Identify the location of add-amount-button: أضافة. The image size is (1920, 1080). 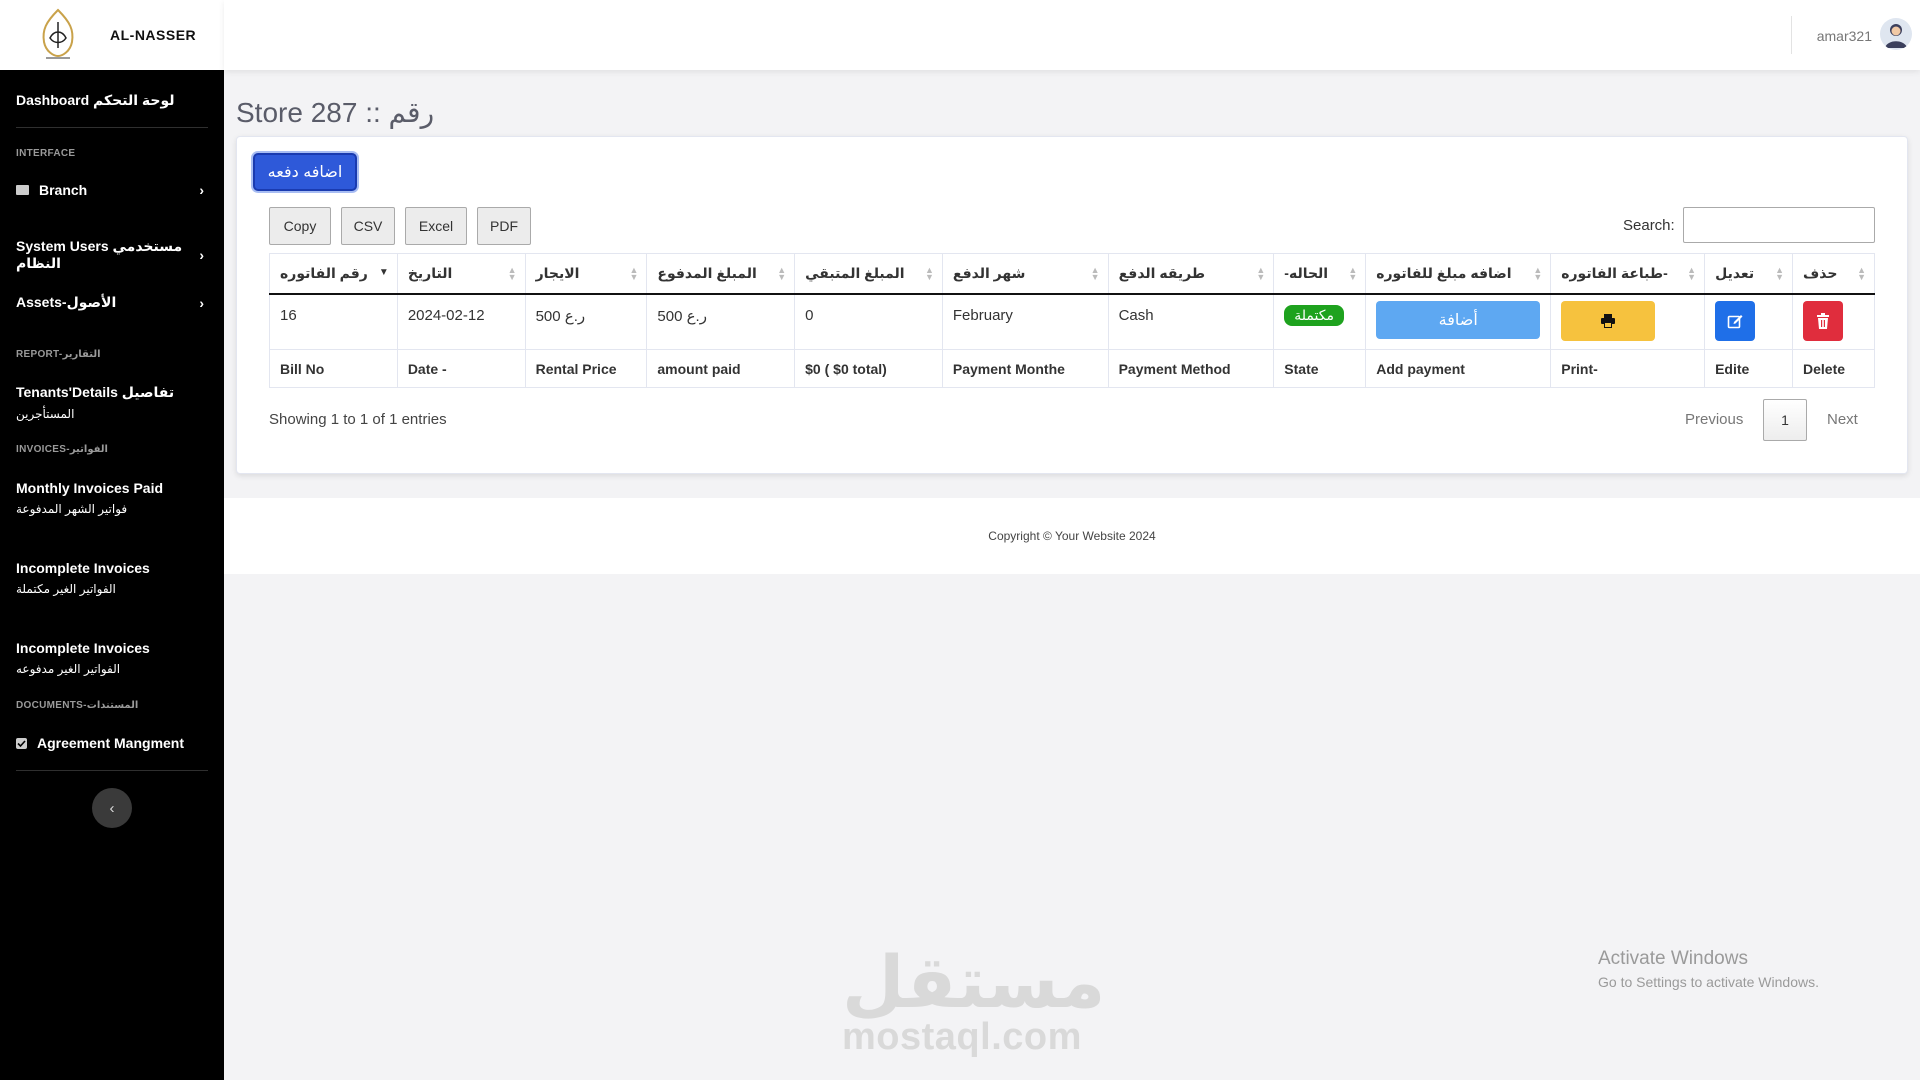
(1458, 319).